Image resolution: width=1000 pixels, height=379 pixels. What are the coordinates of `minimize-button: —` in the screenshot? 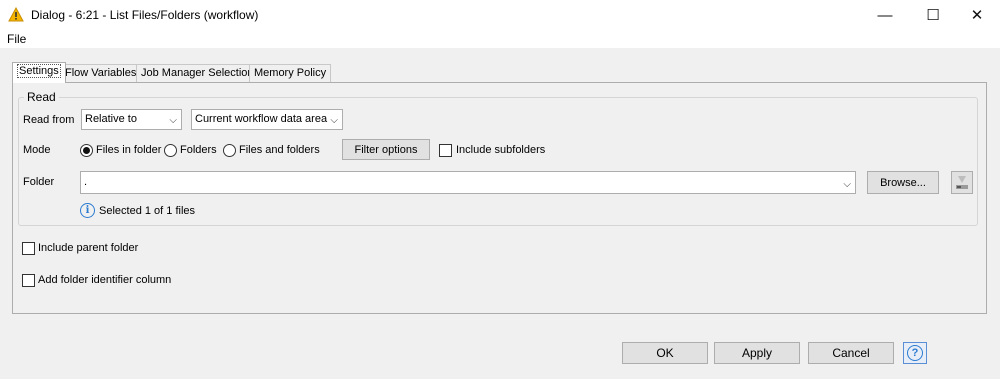 It's located at (885, 15).